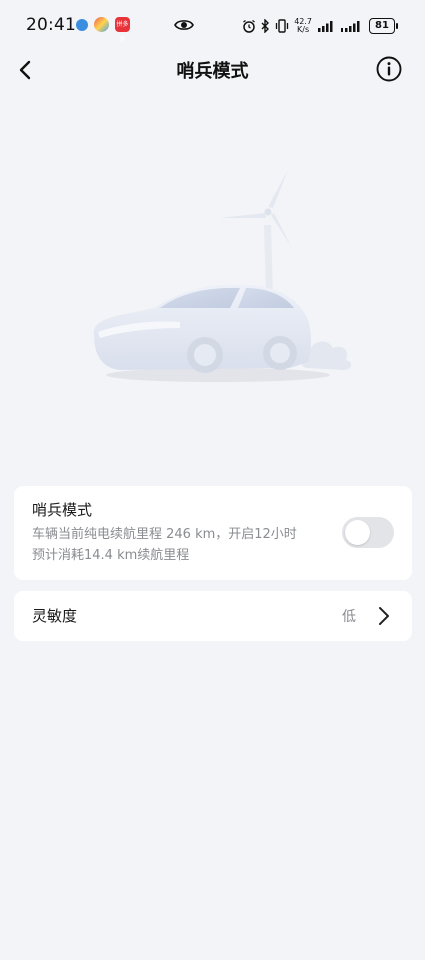 This screenshot has height=960, width=425. What do you see at coordinates (122, 30) in the screenshot?
I see `app-notification-icon: 拼多多` at bounding box center [122, 30].